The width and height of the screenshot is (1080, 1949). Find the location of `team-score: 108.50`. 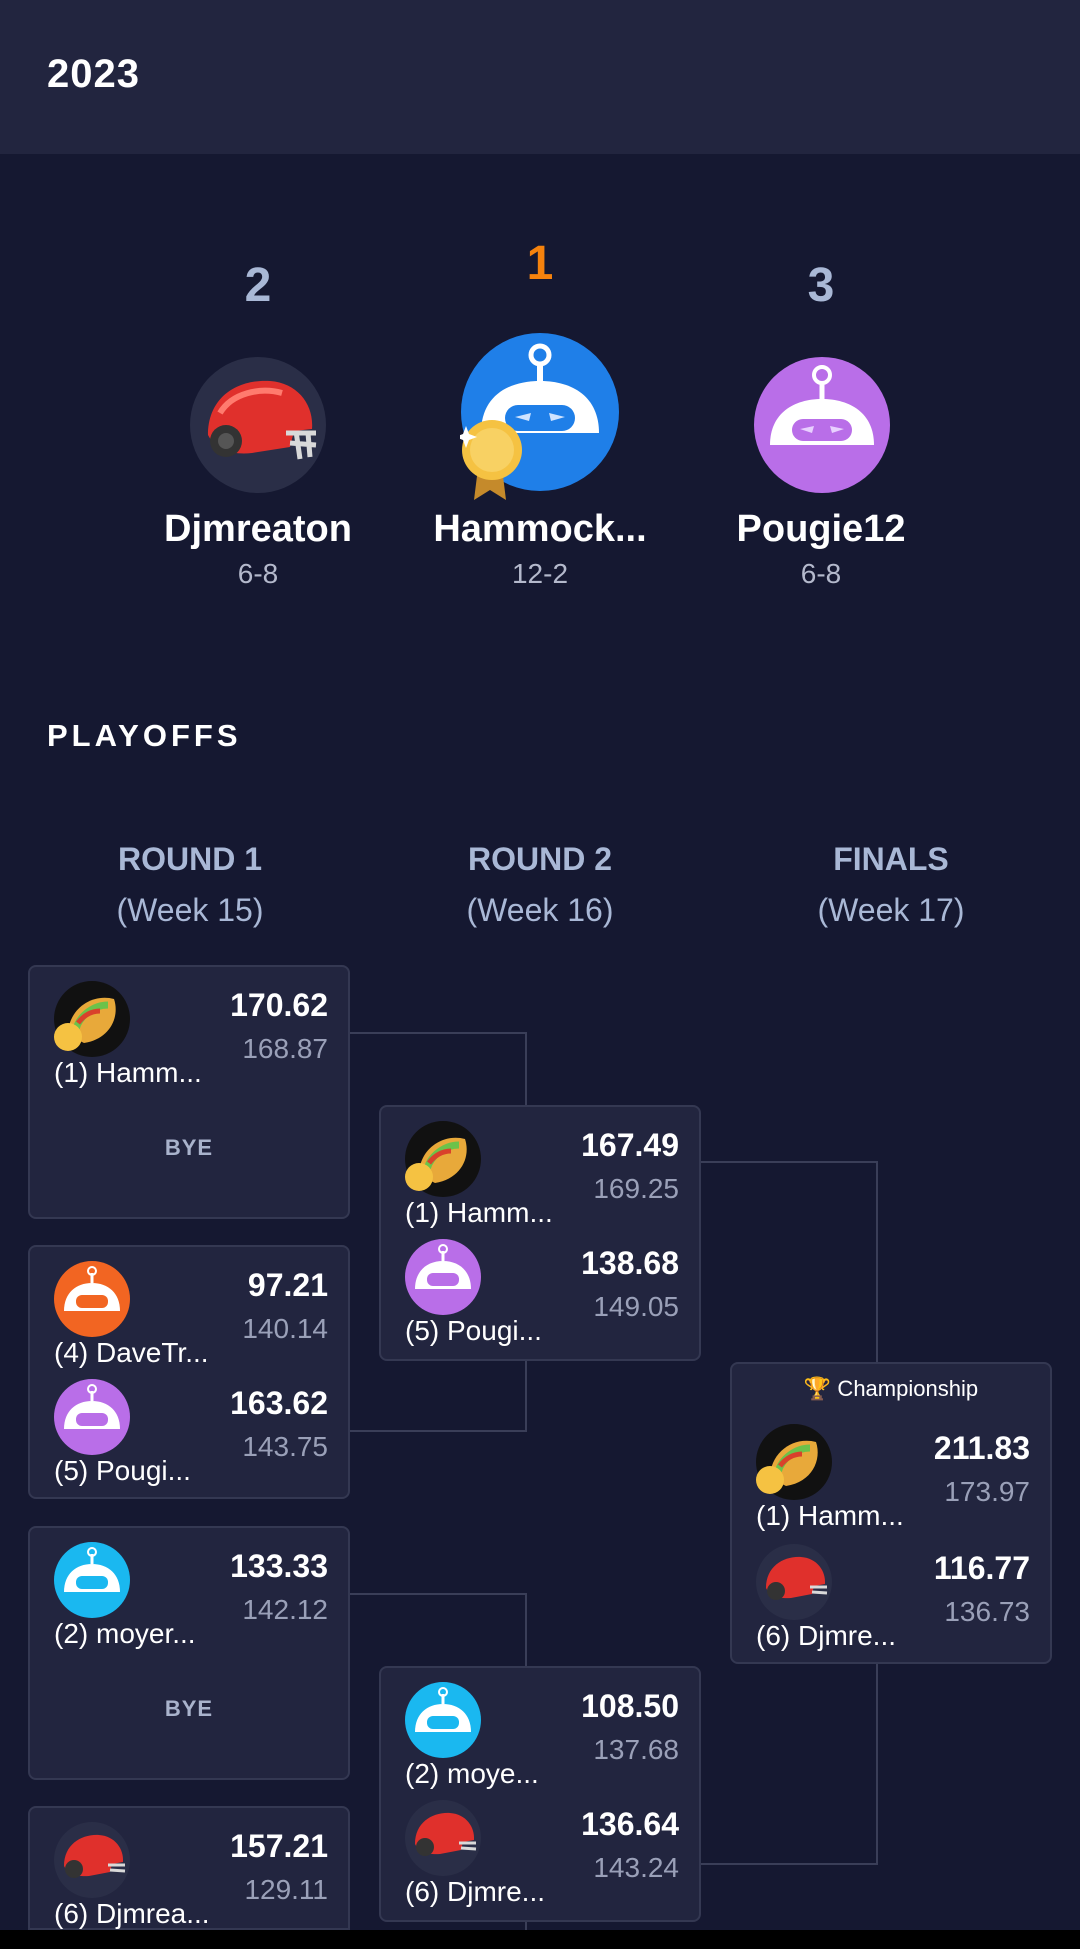

team-score: 108.50 is located at coordinates (630, 1706).